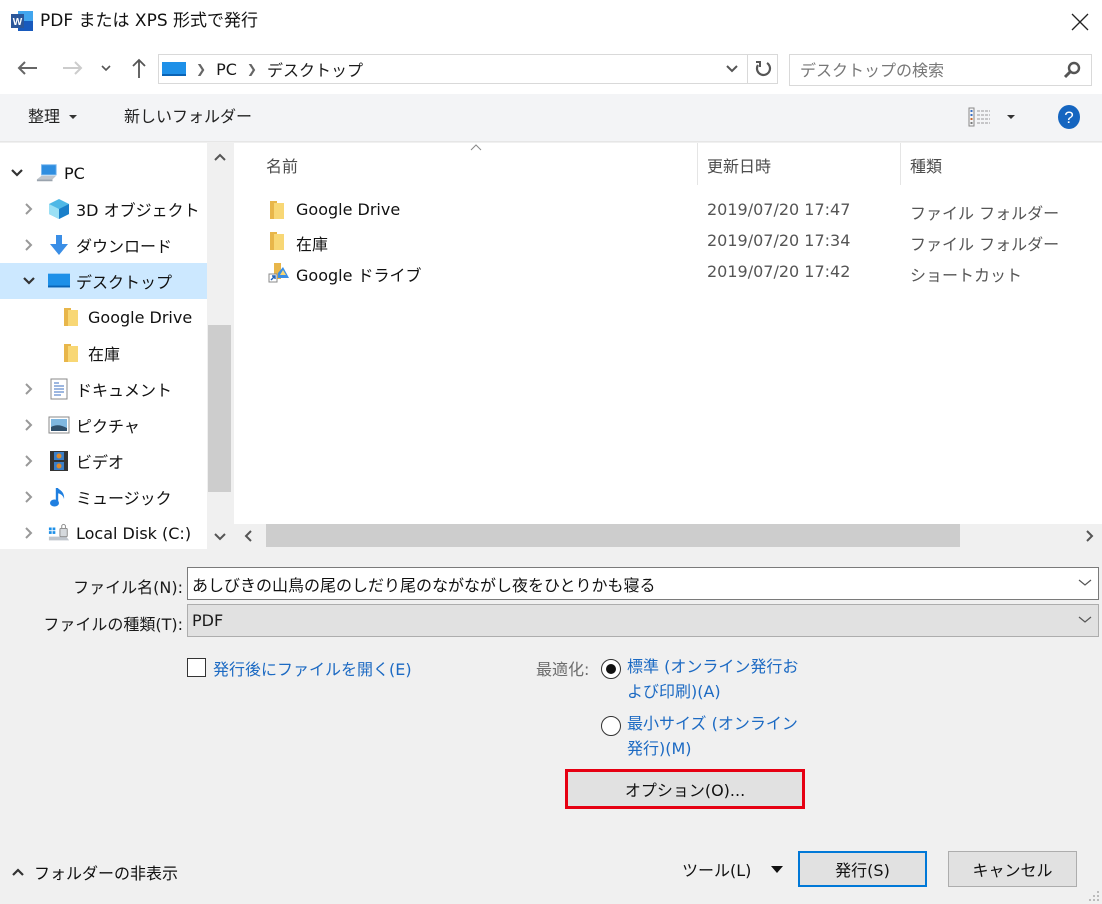  Describe the element at coordinates (611, 726) in the screenshot. I see `optimize-minimum-radio` at that location.